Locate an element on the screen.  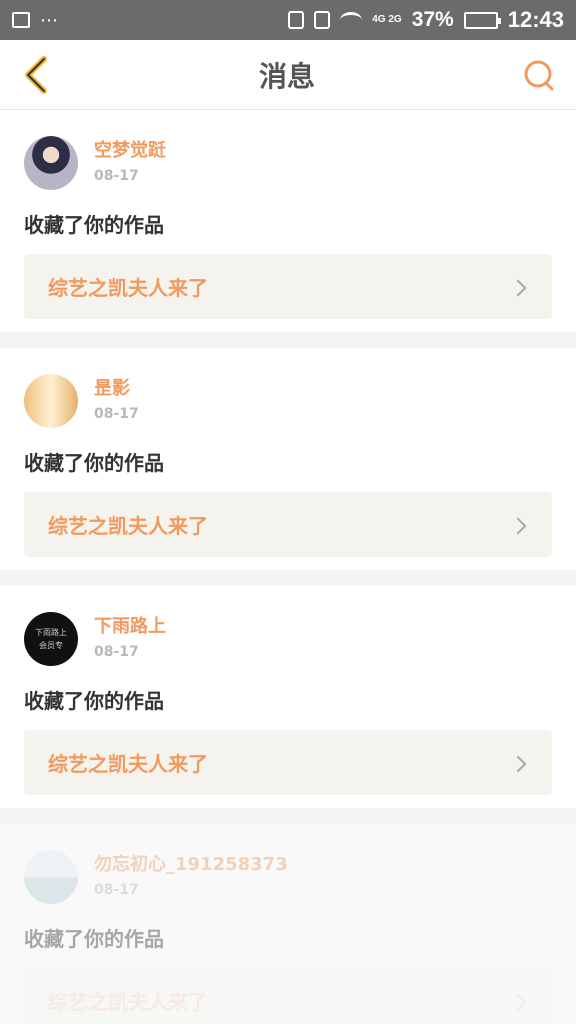
more-icon: ⋯ is located at coordinates (49, 20).